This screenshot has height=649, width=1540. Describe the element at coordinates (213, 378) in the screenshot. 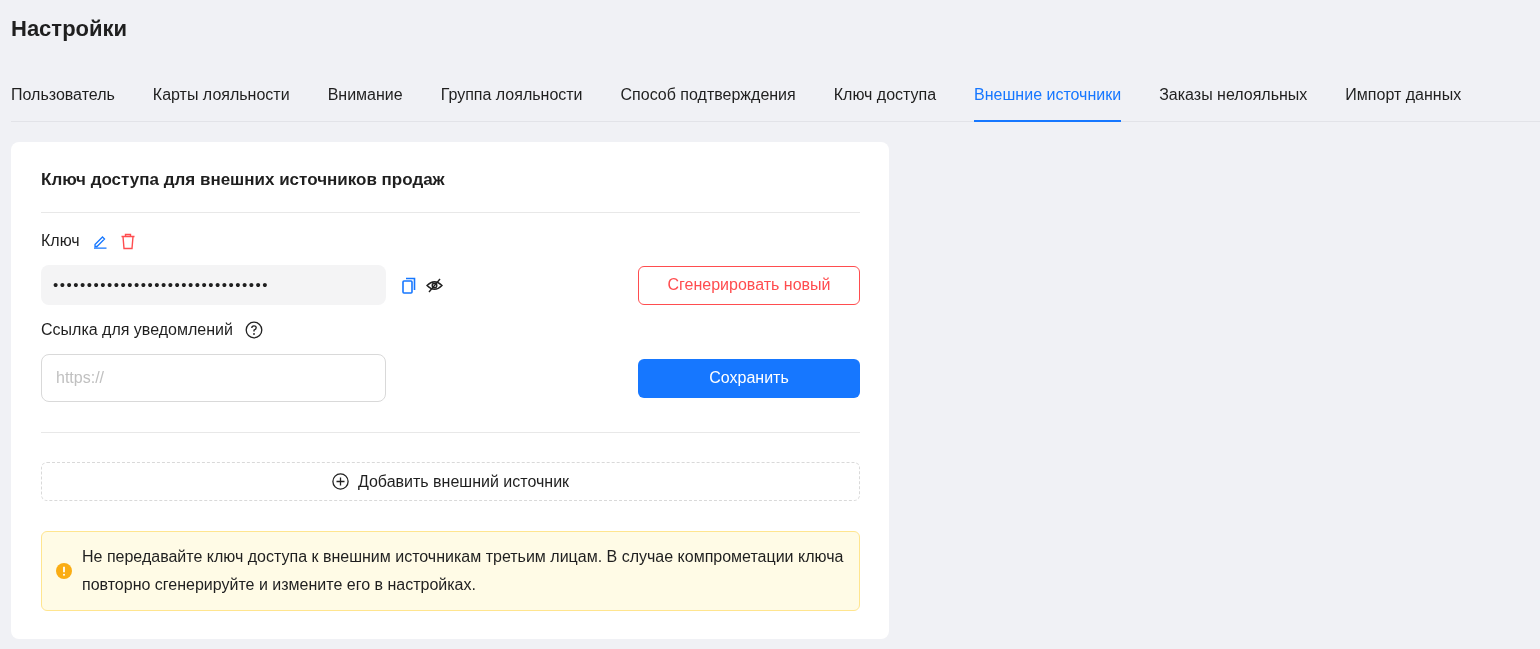

I see `webhook-url-field: https://` at that location.